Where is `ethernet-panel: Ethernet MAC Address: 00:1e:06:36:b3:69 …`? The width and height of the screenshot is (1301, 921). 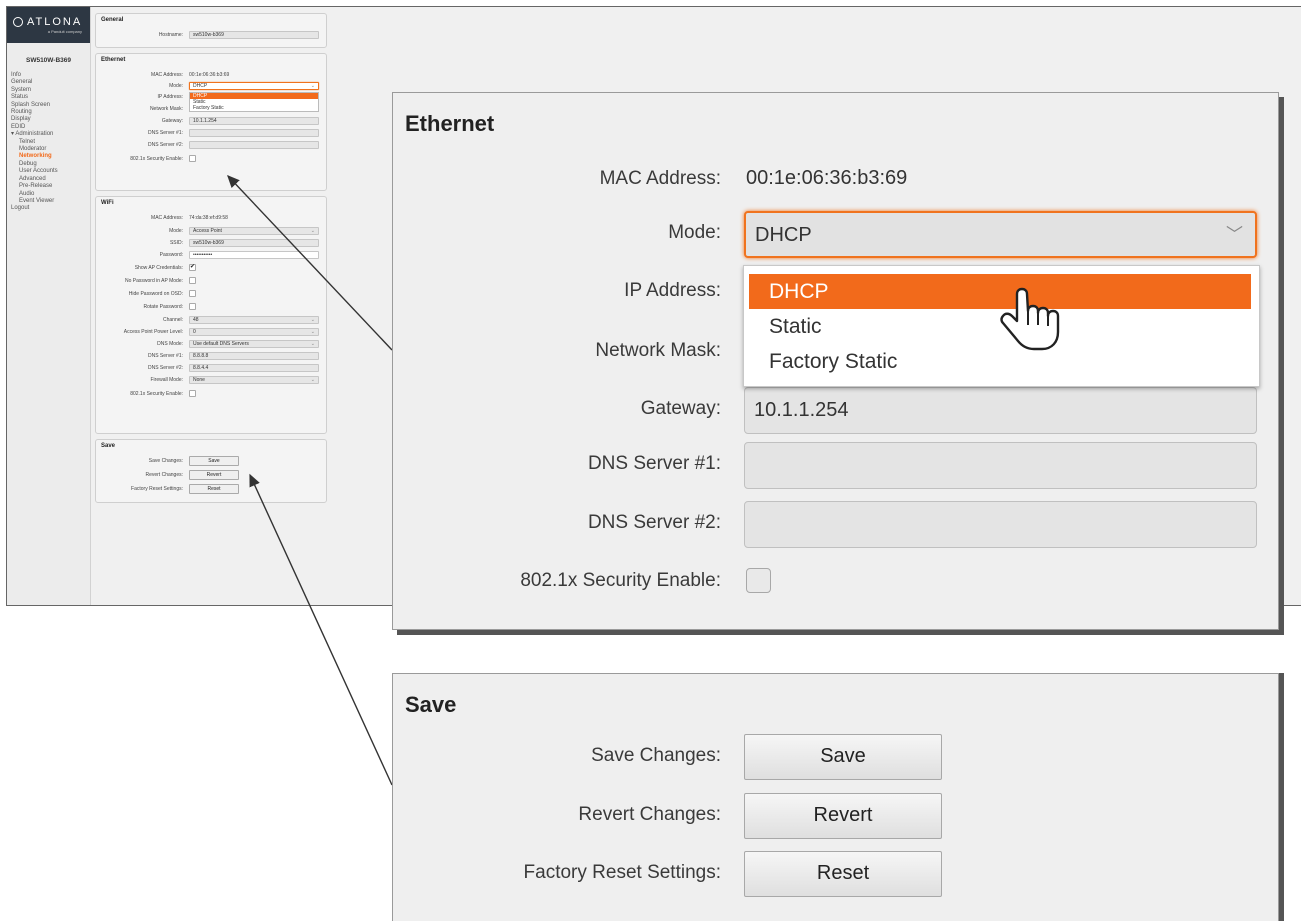 ethernet-panel: Ethernet MAC Address: 00:1e:06:36:b3:69 … is located at coordinates (211, 122).